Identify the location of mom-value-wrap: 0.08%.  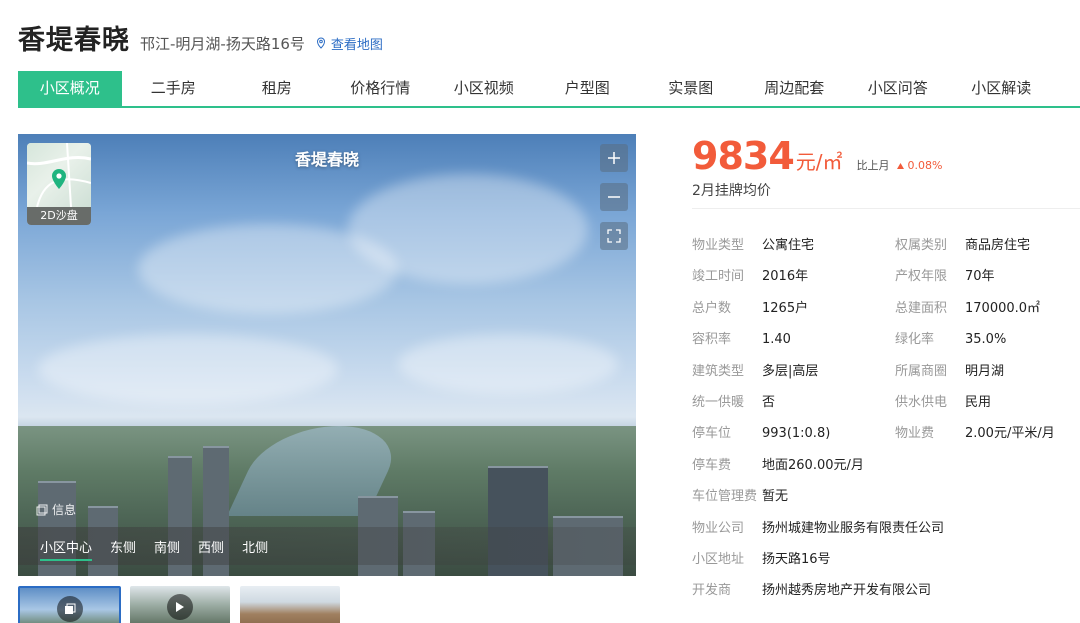
(919, 165).